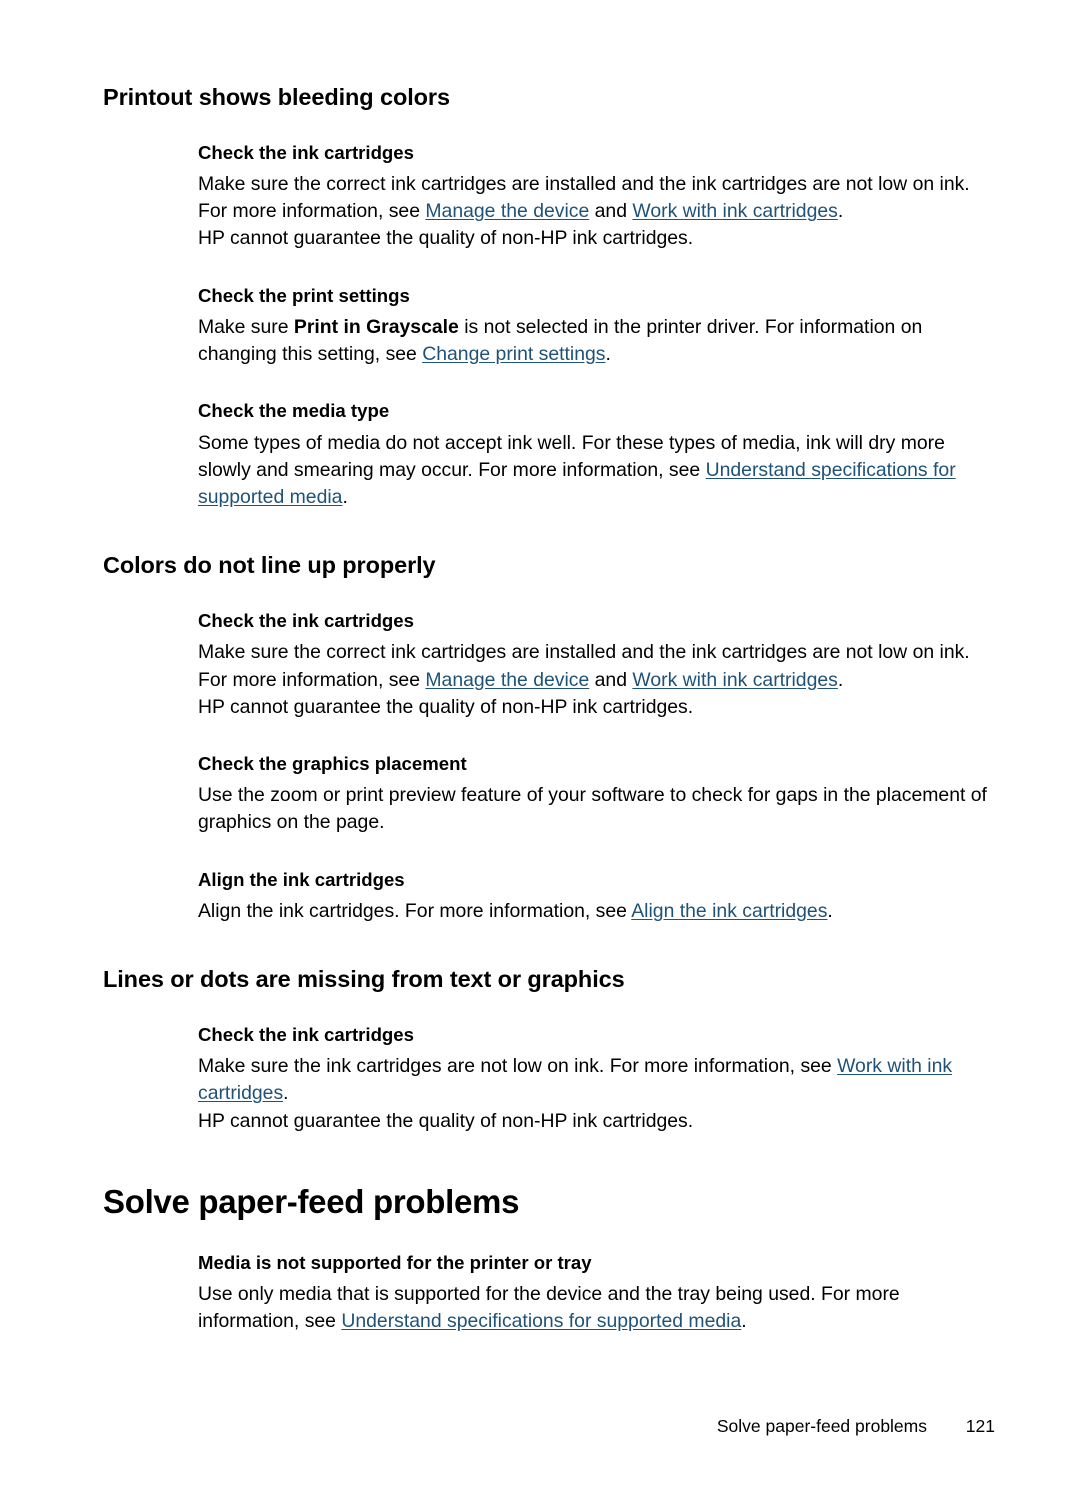 This screenshot has width=1080, height=1495. I want to click on text-run: Make sure, so click(246, 326).